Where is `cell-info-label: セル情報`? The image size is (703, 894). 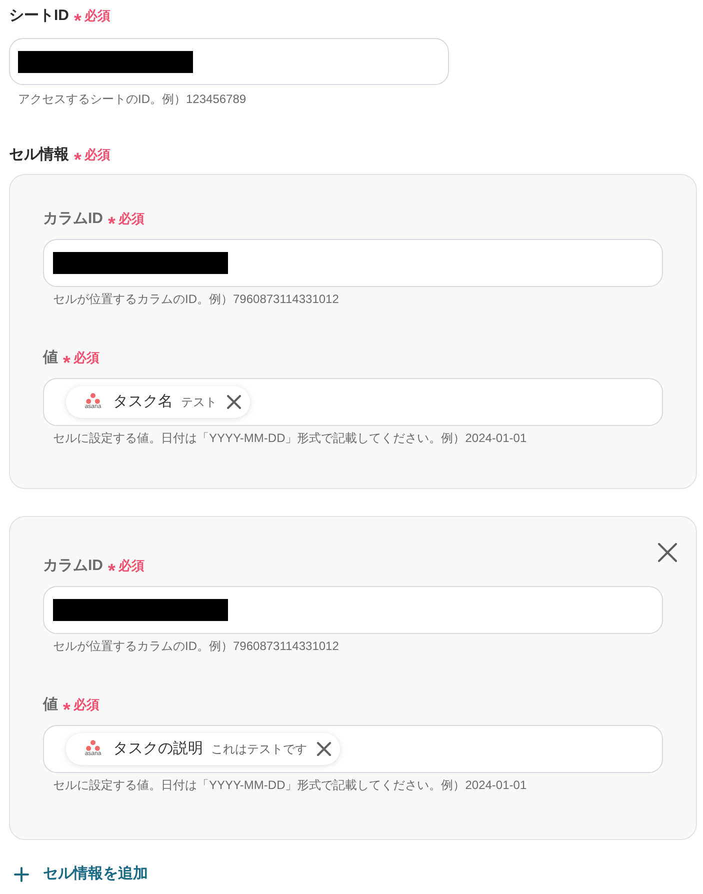
cell-info-label: セル情報 is located at coordinates (39, 155).